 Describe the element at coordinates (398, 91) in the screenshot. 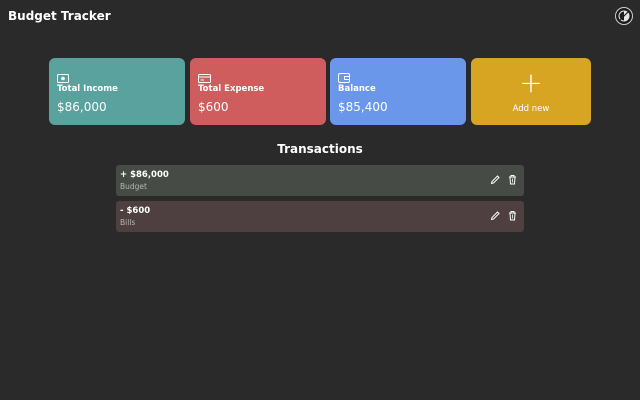

I see `balance-card: Balance $85,400` at that location.